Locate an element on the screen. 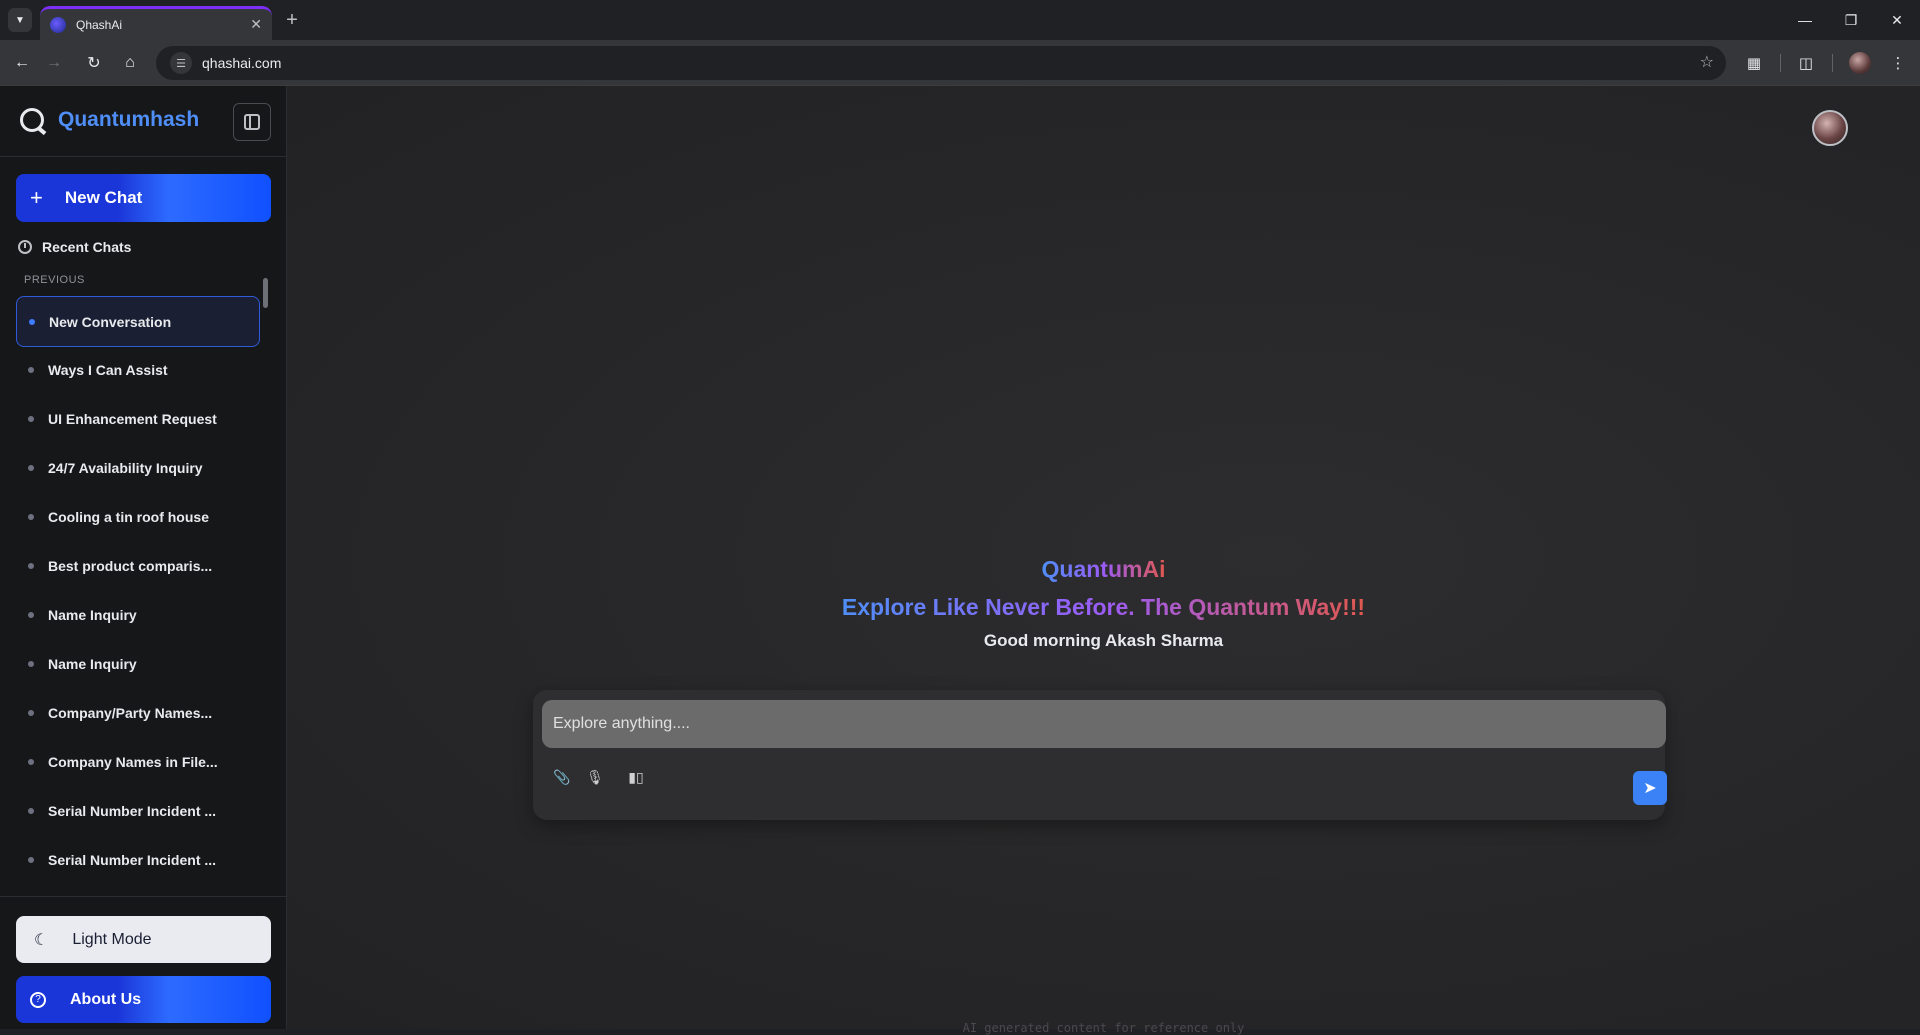  browser-tabstrip: ▼ QhashAi ✕ + — ❐ ✕ is located at coordinates (960, 20).